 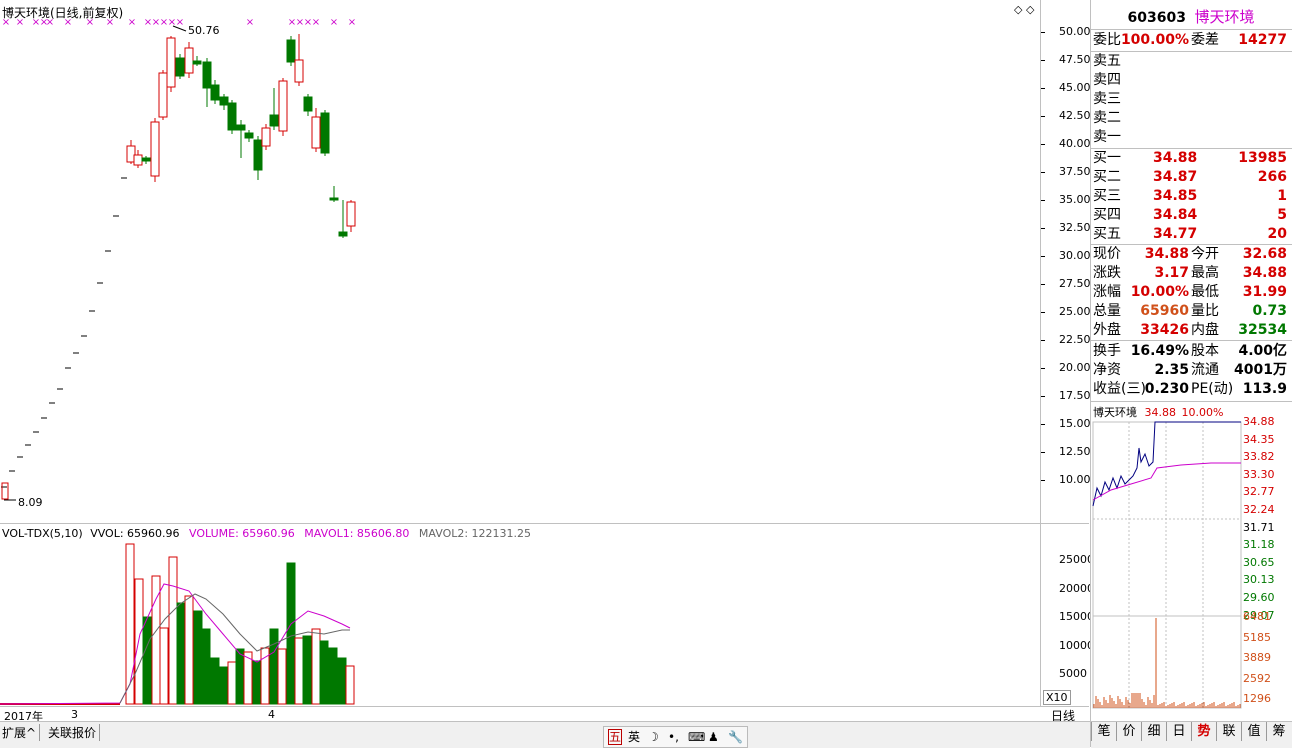 What do you see at coordinates (1259, 492) in the screenshot?
I see `mini-price-tick: 32.77` at bounding box center [1259, 492].